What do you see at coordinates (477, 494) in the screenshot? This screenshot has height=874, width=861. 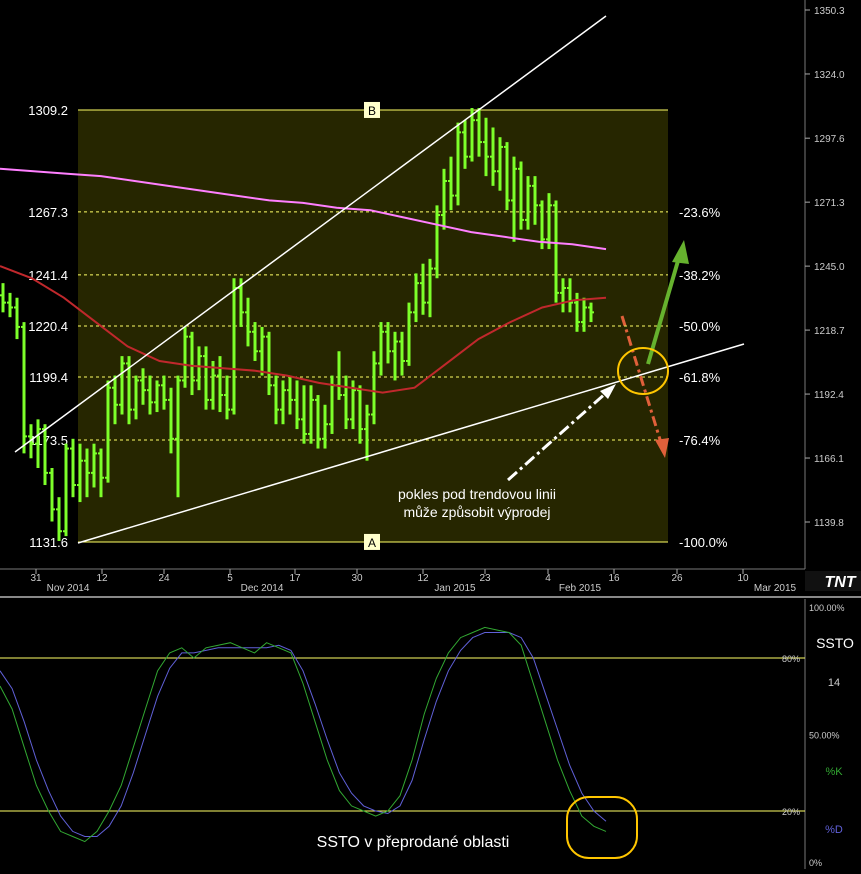 I see `trendline-annotation-line-1: pokles pod trendovou linii` at bounding box center [477, 494].